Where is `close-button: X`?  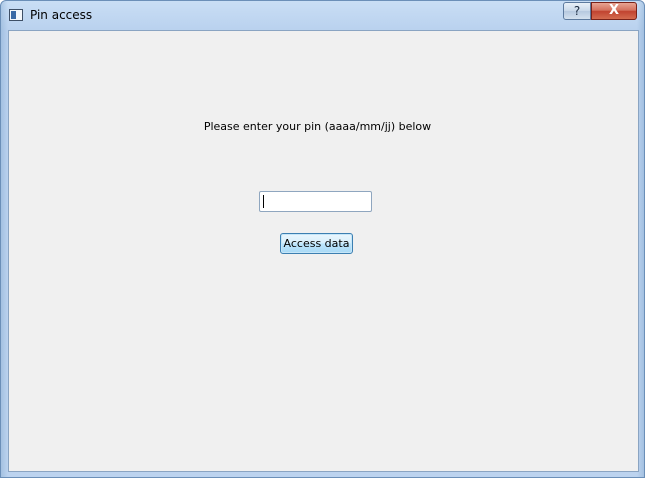
close-button: X is located at coordinates (614, 11).